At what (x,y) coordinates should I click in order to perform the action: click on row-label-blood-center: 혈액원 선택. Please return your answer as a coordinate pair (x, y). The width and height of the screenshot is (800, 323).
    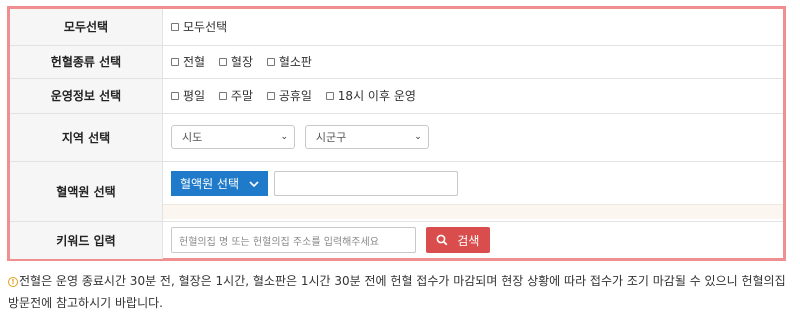
    Looking at the image, I should click on (86, 191).